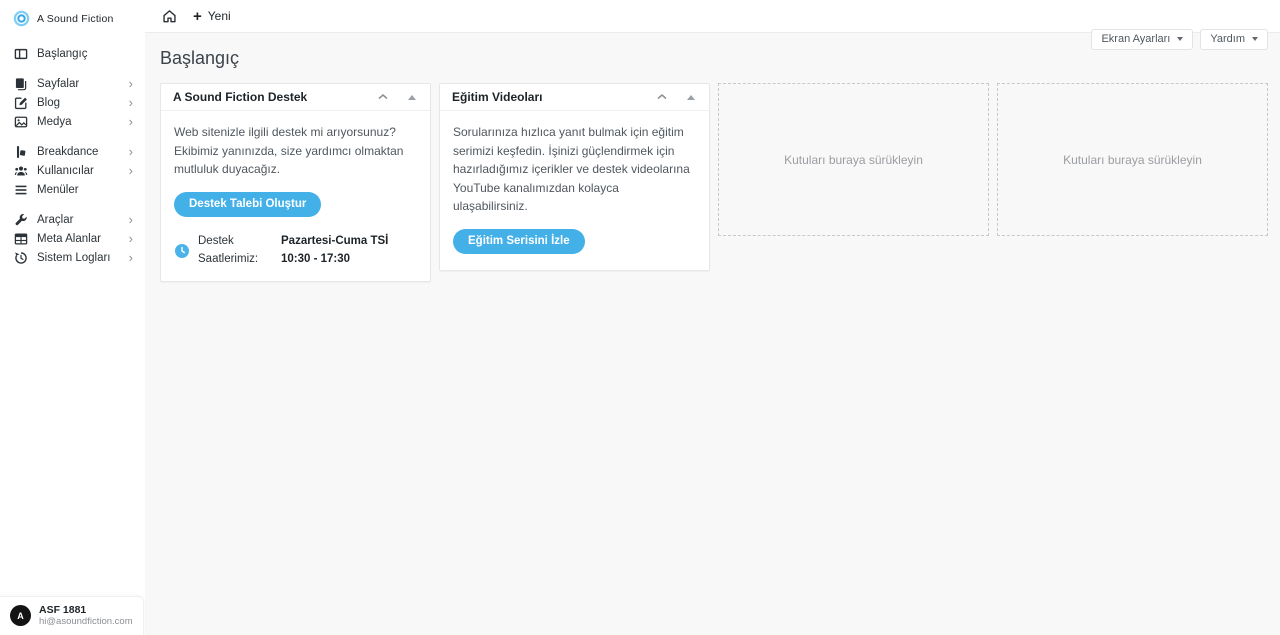  Describe the element at coordinates (219, 16) in the screenshot. I see `new-label: Yeni` at that location.